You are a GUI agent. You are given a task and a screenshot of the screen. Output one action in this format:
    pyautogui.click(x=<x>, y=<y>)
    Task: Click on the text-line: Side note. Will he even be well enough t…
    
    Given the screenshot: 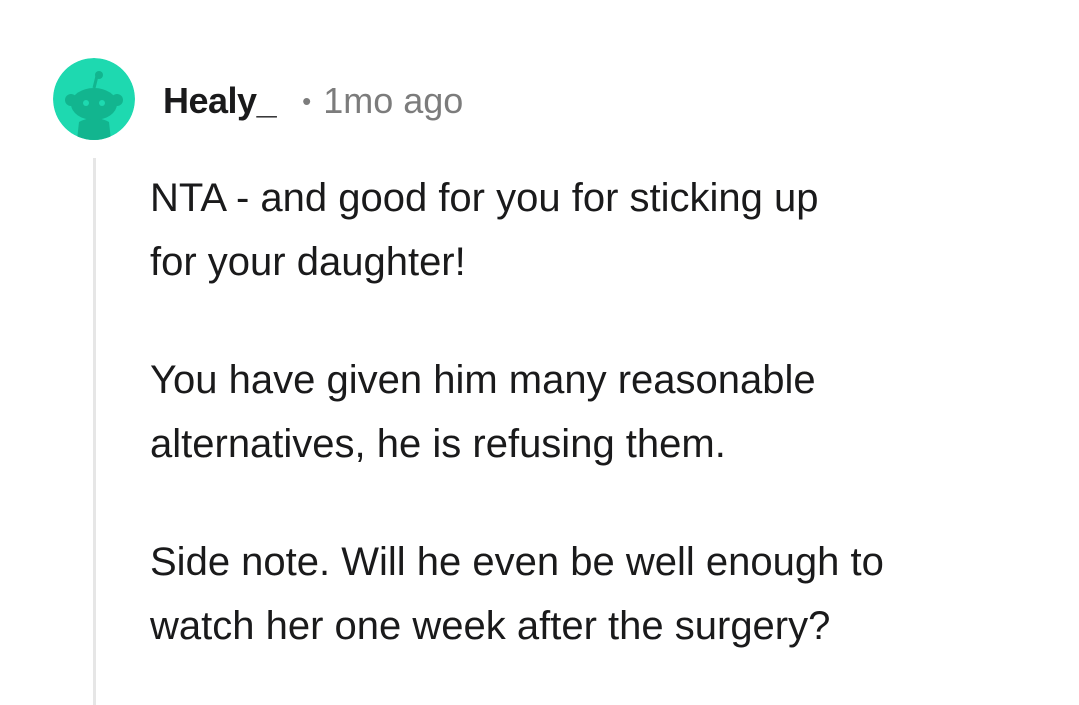 What is the action you would take?
    pyautogui.click(x=517, y=562)
    